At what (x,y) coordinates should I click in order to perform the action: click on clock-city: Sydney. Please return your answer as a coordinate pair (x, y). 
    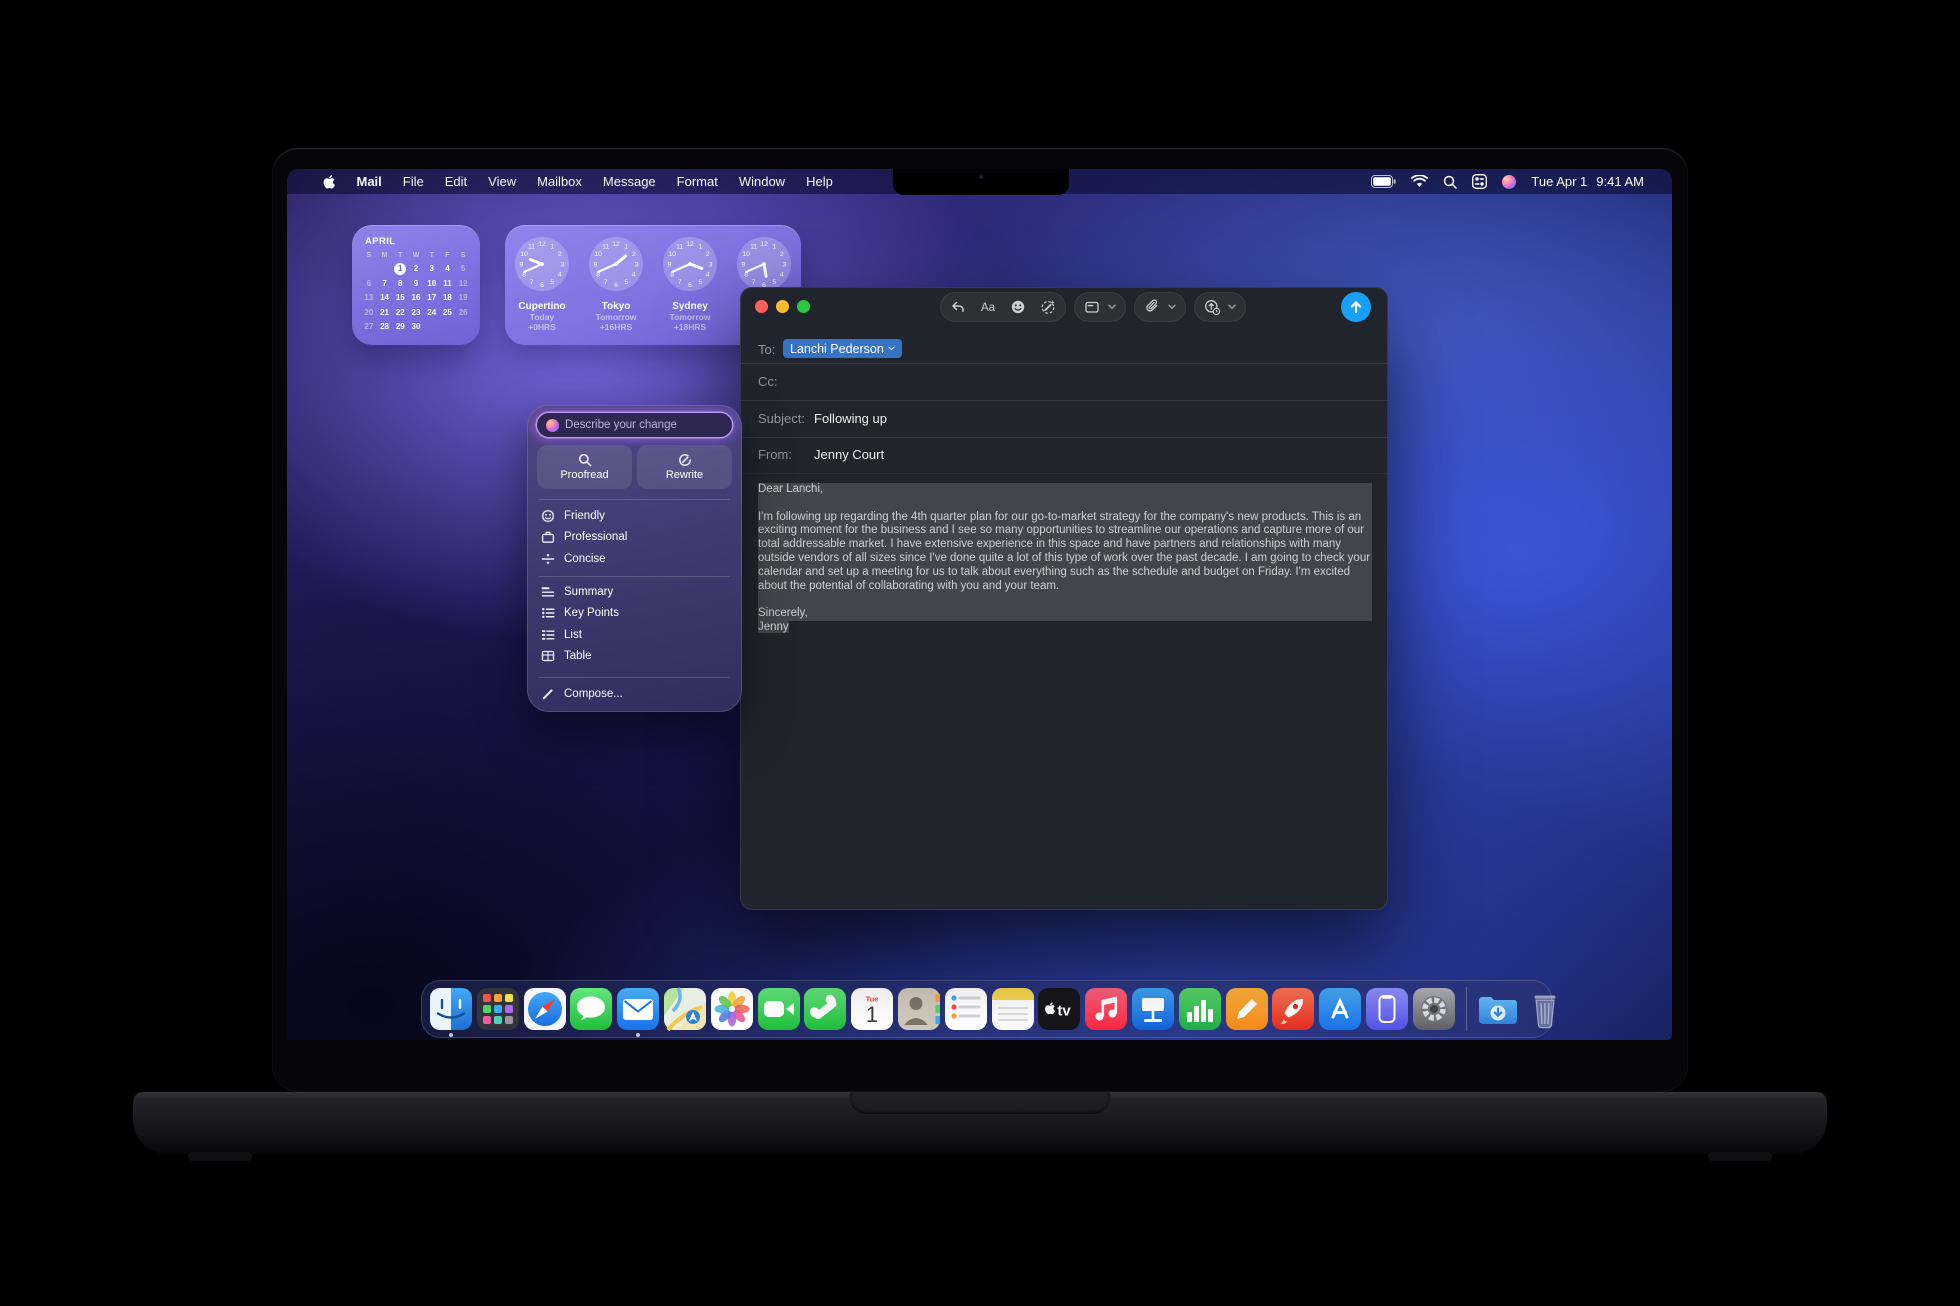
    Looking at the image, I should click on (690, 306).